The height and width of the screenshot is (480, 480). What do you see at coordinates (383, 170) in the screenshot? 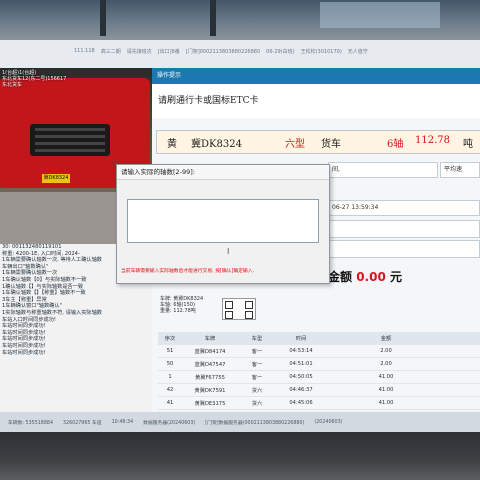
I see `entry-field: 间,` at bounding box center [383, 170].